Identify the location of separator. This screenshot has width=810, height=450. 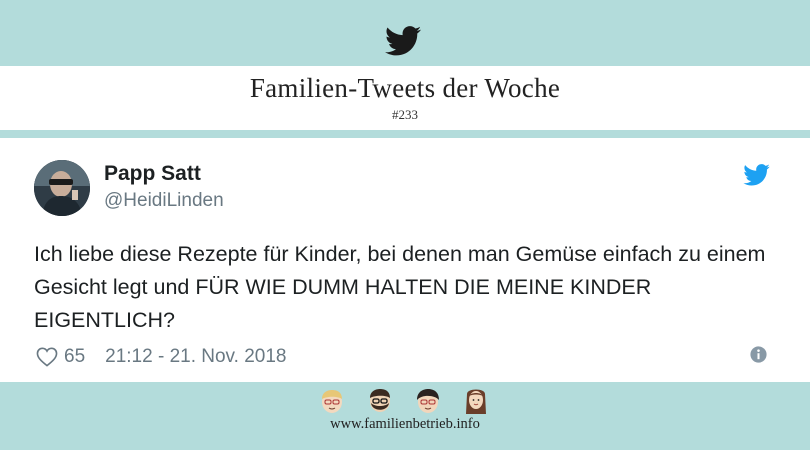
(405, 134).